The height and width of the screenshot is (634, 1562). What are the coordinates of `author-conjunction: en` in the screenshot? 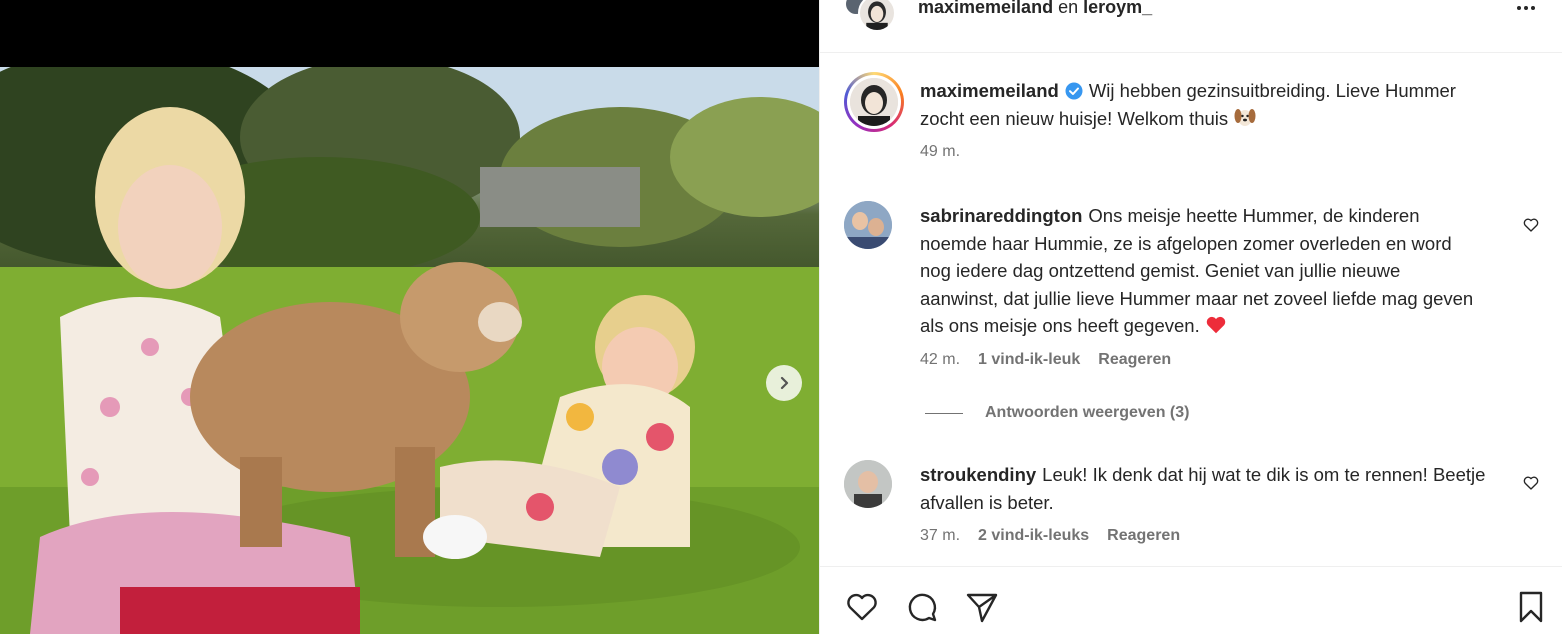 It's located at (1068, 8).